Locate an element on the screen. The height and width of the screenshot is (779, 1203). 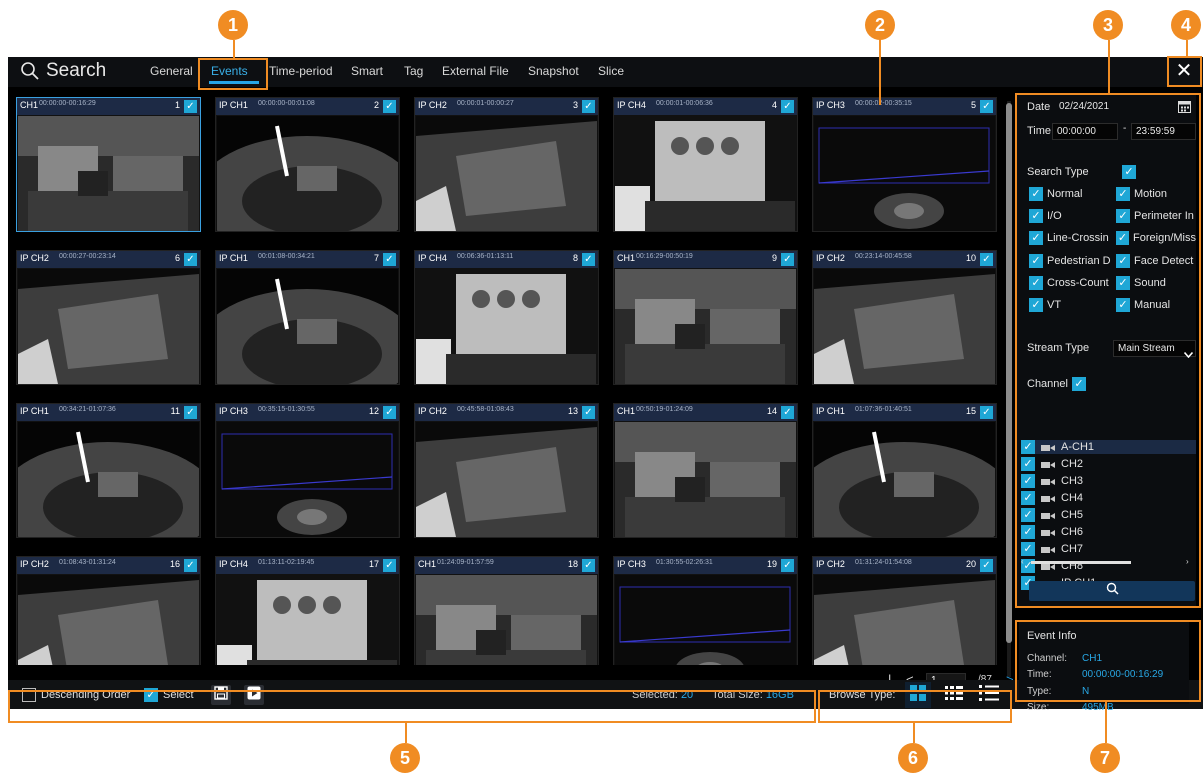
event-thumbnail: IP CH1 01:07:36-01:40:51 15 ✓ is located at coordinates (904, 470).